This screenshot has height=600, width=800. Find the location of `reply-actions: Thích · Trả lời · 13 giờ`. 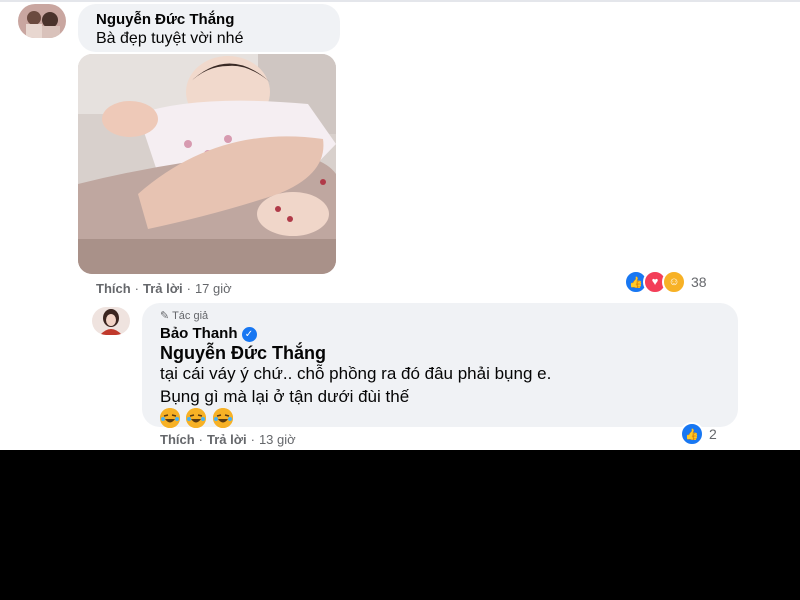

reply-actions: Thích · Trả lời · 13 giờ is located at coordinates (228, 439).